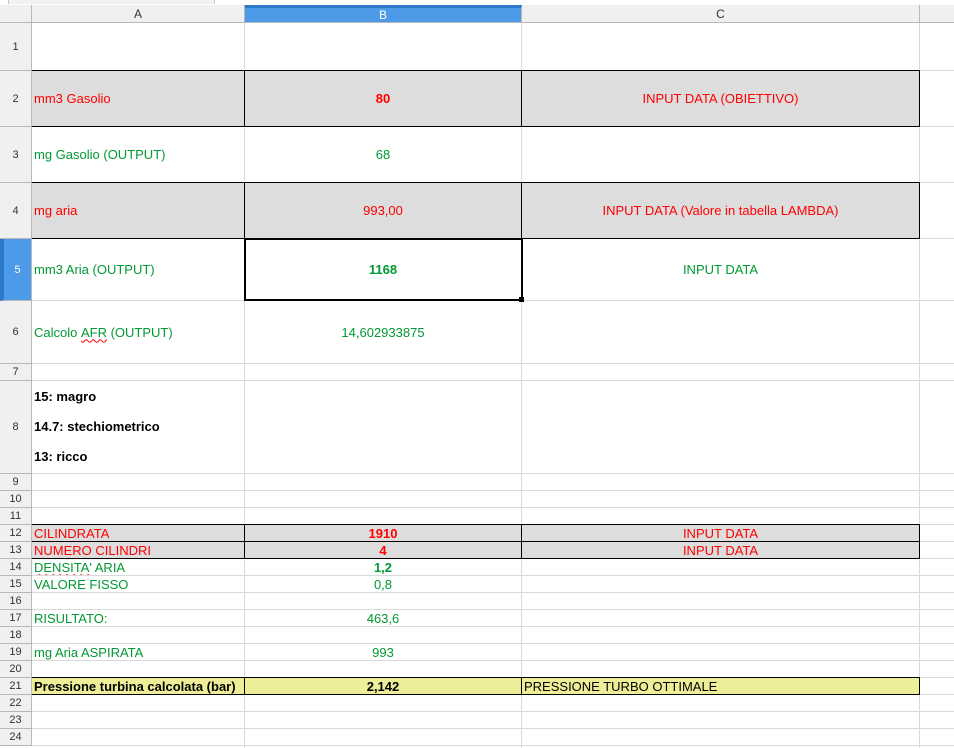 The image size is (954, 748). Describe the element at coordinates (16, 14) in the screenshot. I see `select-all-corner` at that location.